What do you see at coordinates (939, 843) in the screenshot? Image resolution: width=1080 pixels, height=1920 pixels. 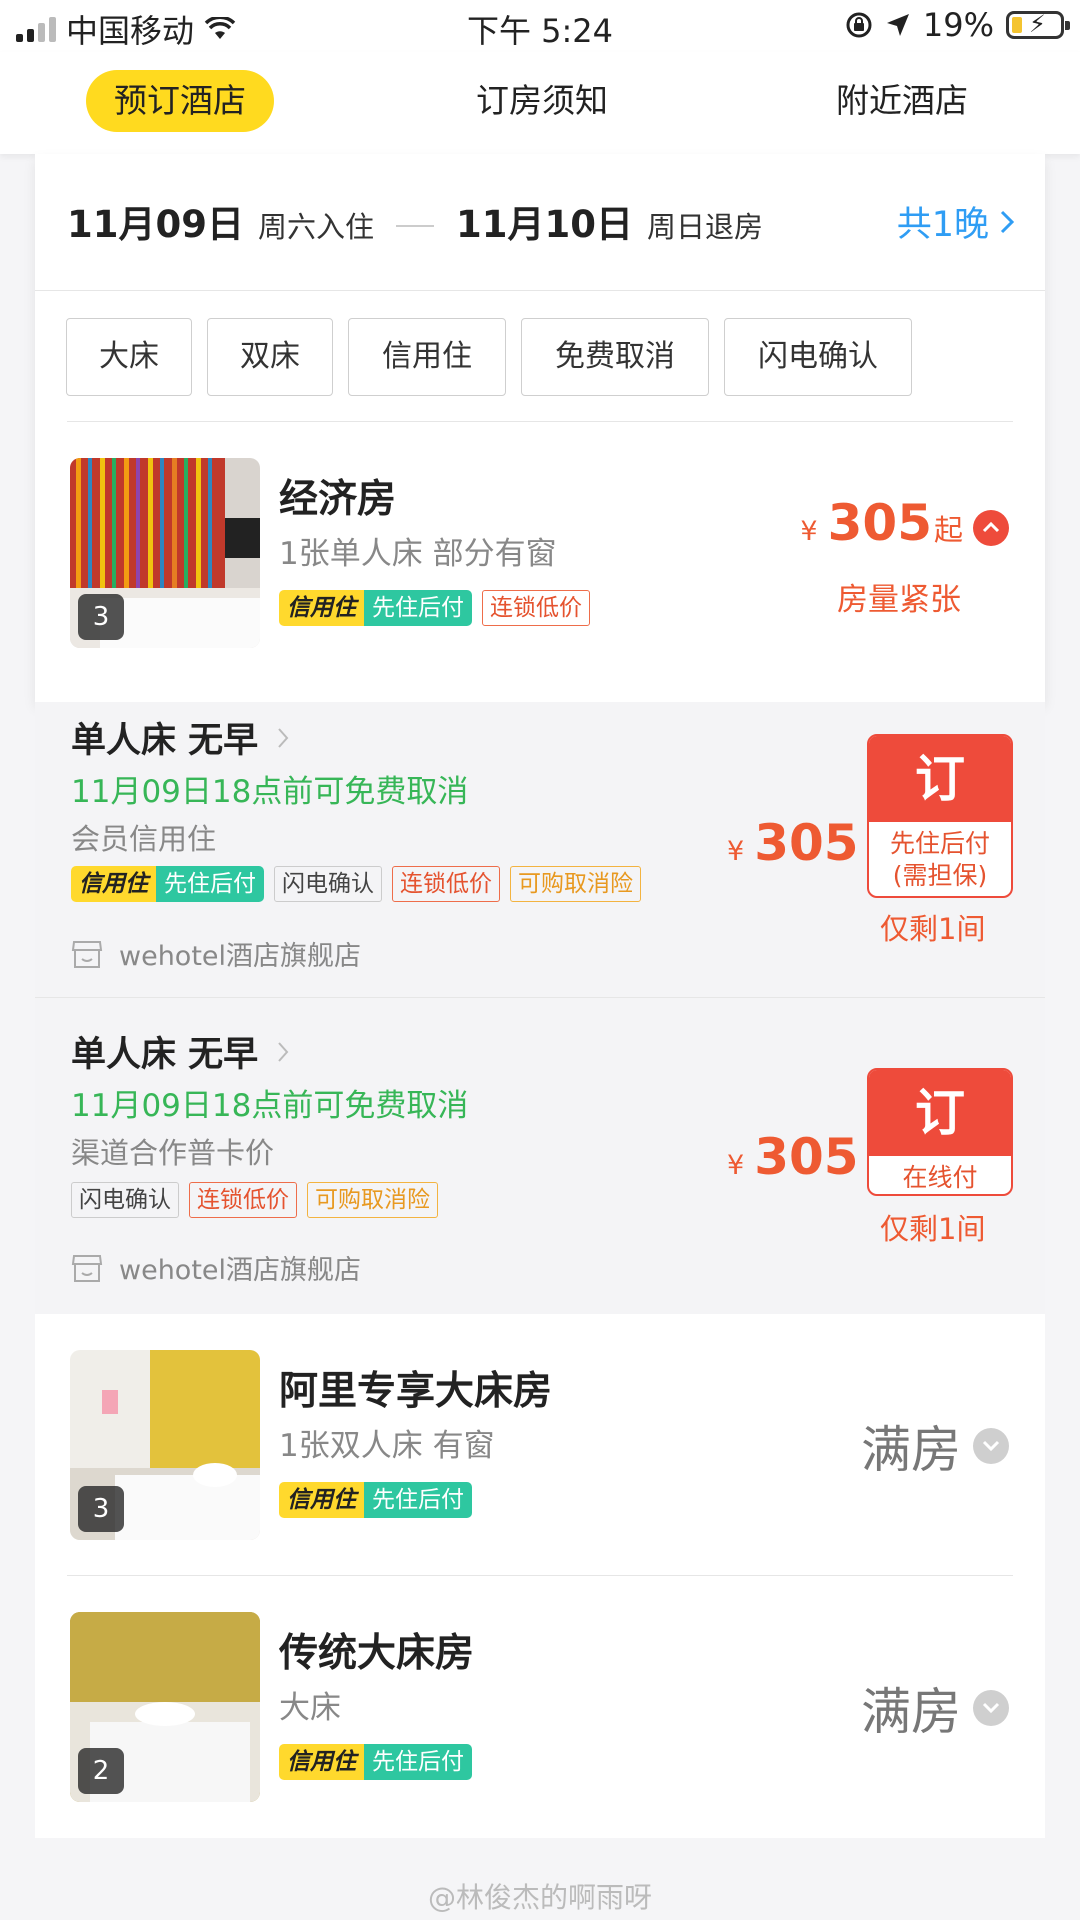 I see `payment-line-1: 先住后付` at bounding box center [939, 843].